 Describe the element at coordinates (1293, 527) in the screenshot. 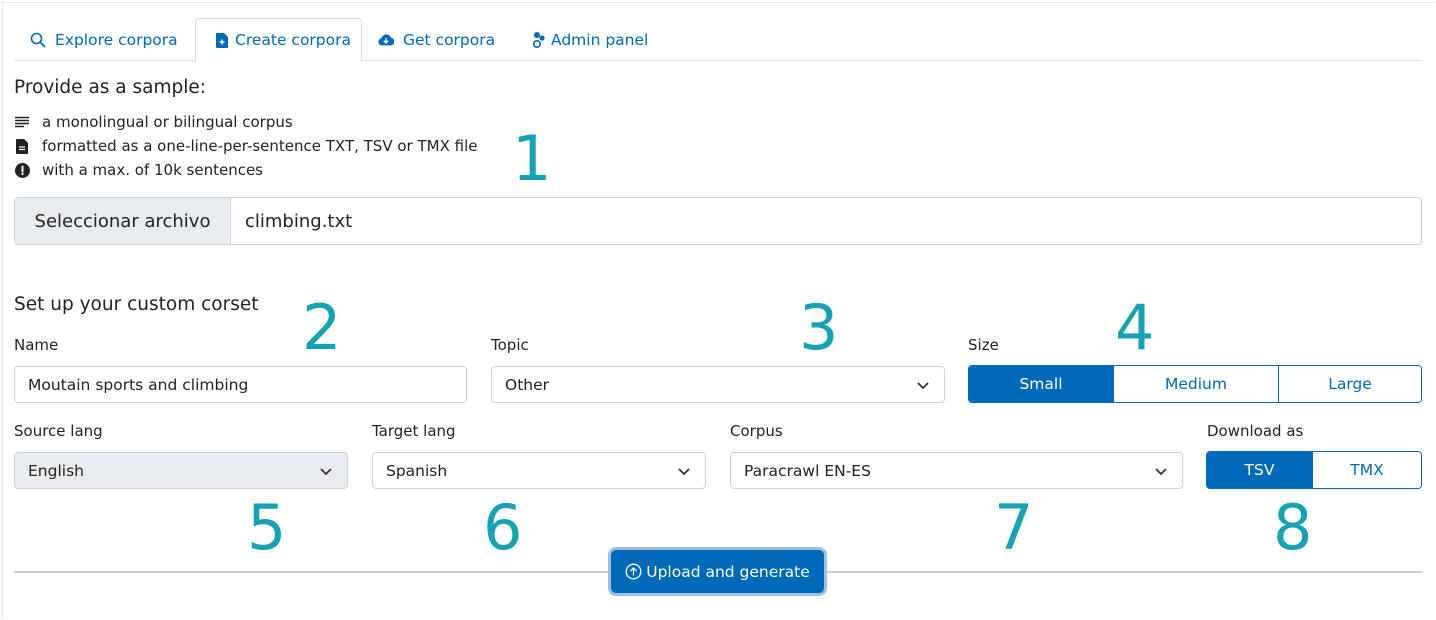

I see `callout-number: 8` at that location.